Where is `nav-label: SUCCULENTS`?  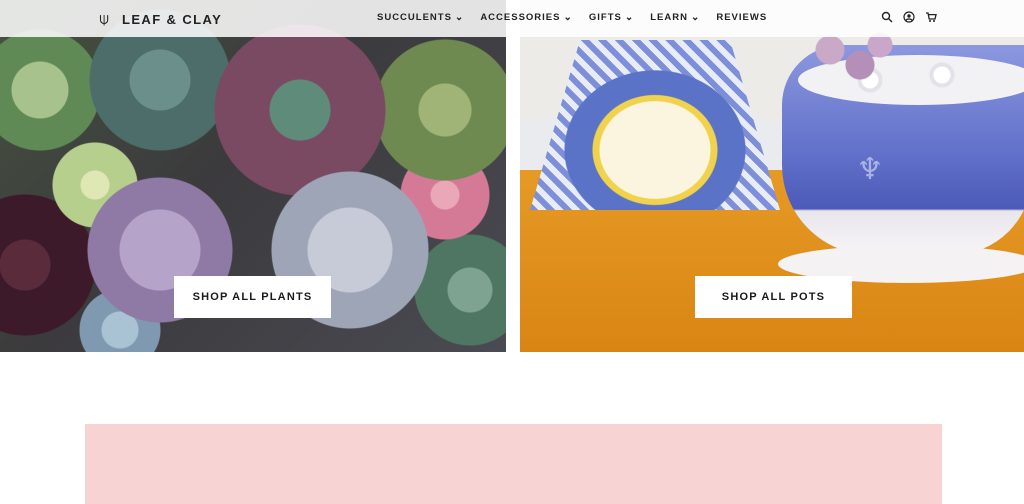 nav-label: SUCCULENTS is located at coordinates (414, 17).